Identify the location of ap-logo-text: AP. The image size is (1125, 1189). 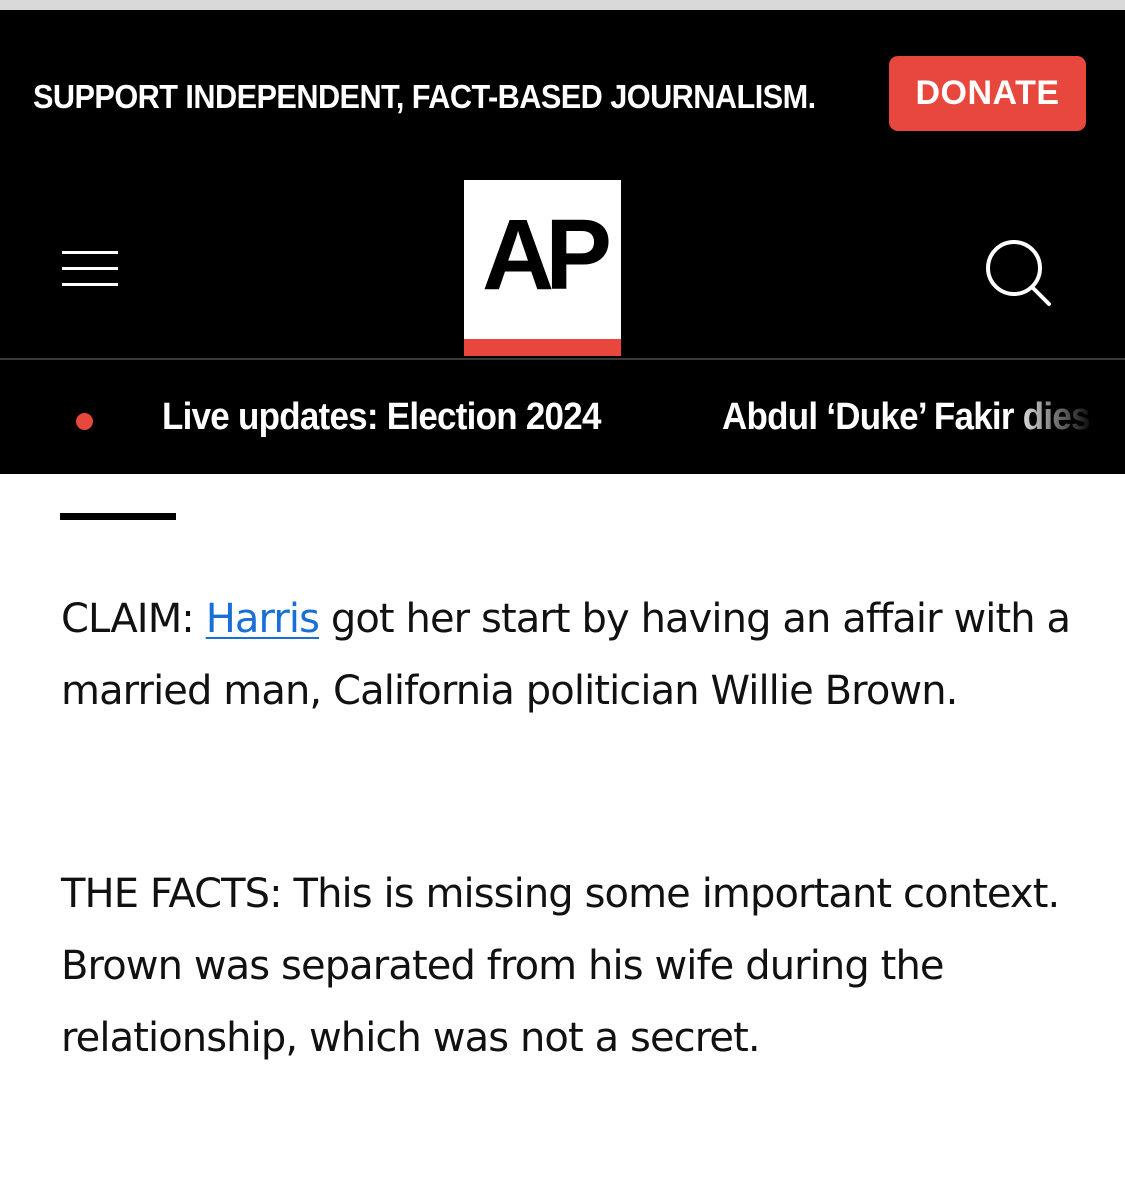
(547, 255).